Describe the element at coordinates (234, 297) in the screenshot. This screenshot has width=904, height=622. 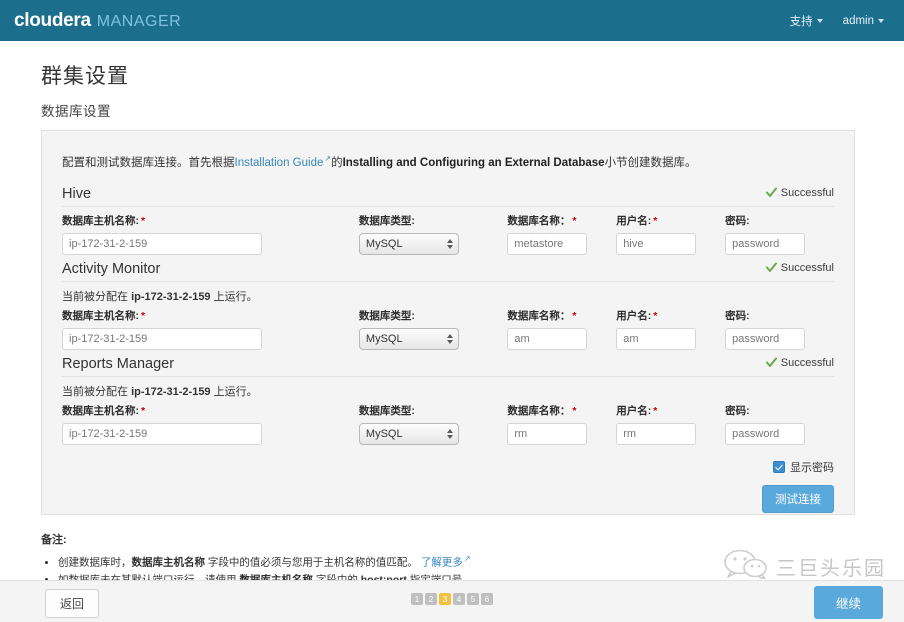
I see `note-suffix: 上运行。` at that location.